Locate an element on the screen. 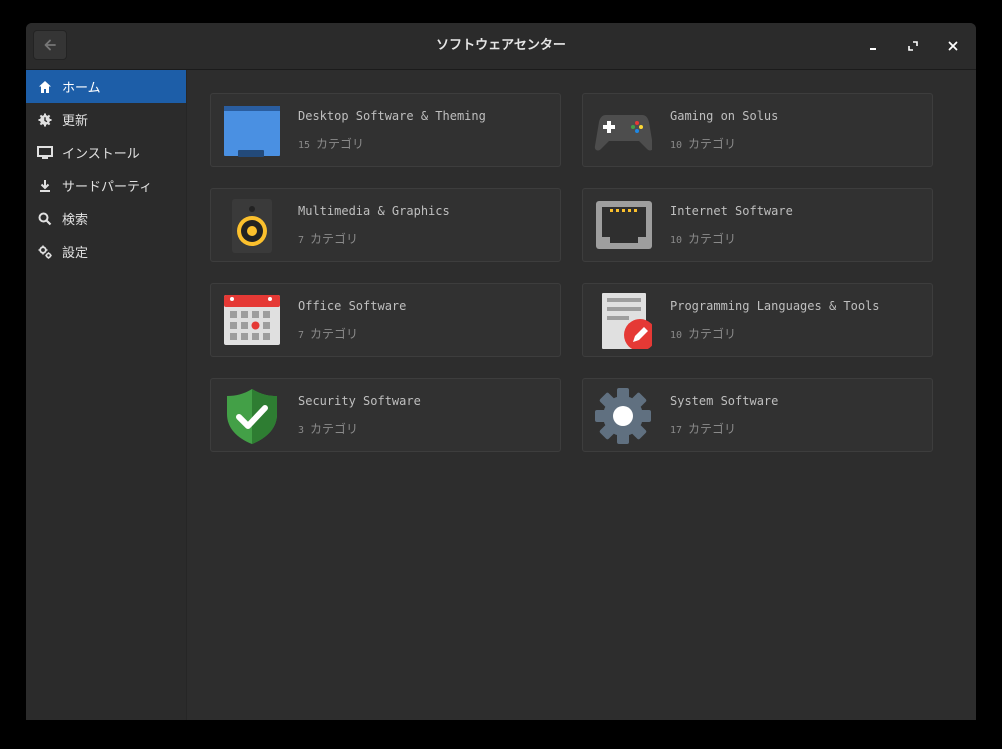 The image size is (1002, 749). ethernet-icon is located at coordinates (624, 225).